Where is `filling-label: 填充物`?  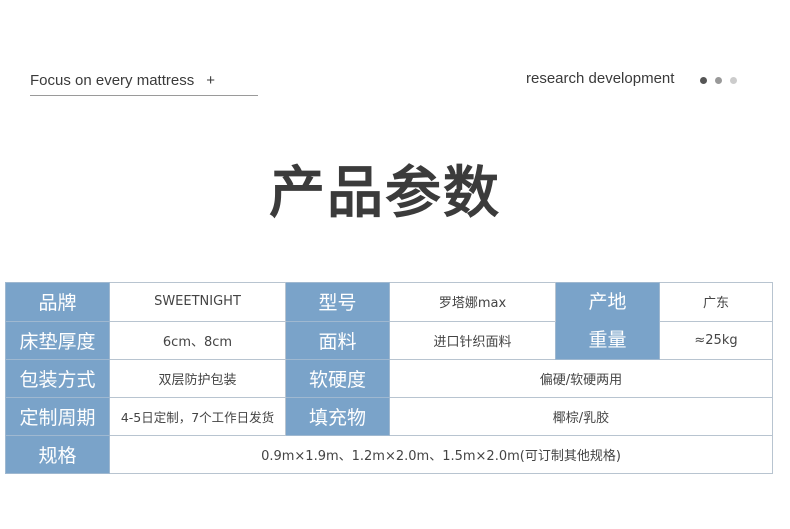
filling-label: 填充物 is located at coordinates (337, 416).